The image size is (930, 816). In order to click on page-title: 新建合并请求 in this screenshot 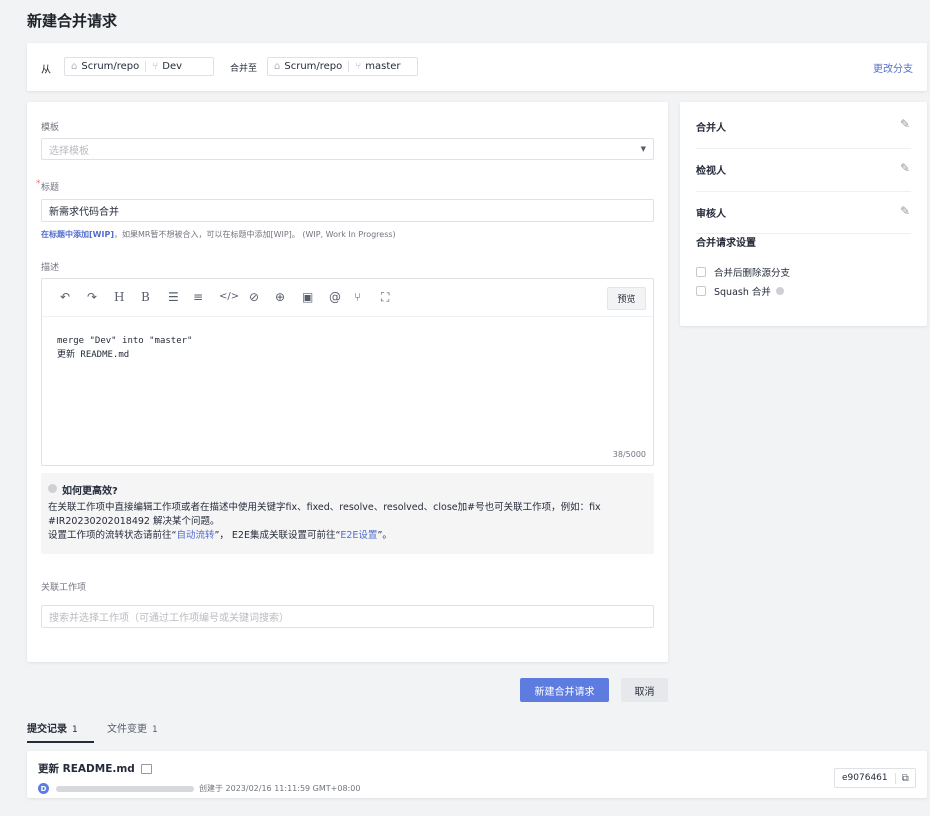, I will do `click(72, 21)`.